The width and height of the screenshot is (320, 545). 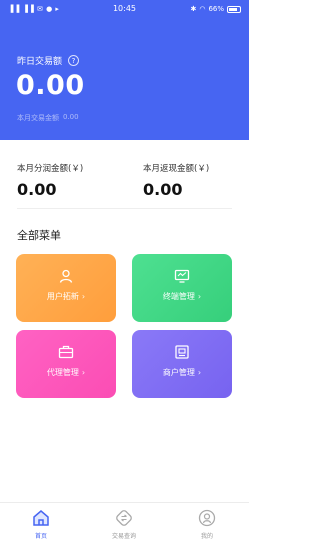 I want to click on profile-icon, so click(x=207, y=518).